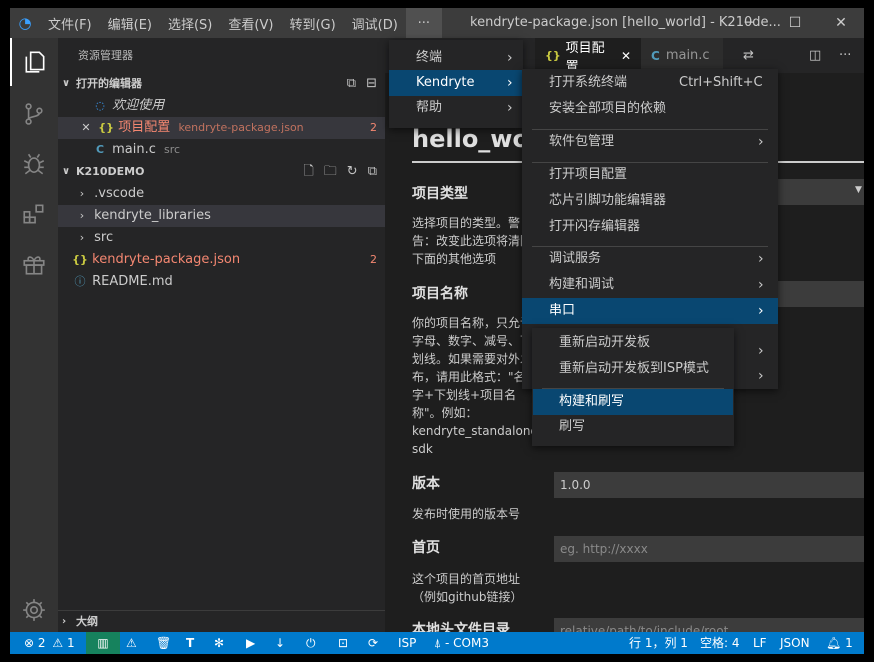 Image resolution: width=874 pixels, height=662 pixels. I want to click on more-actions-icon: ···, so click(845, 55).